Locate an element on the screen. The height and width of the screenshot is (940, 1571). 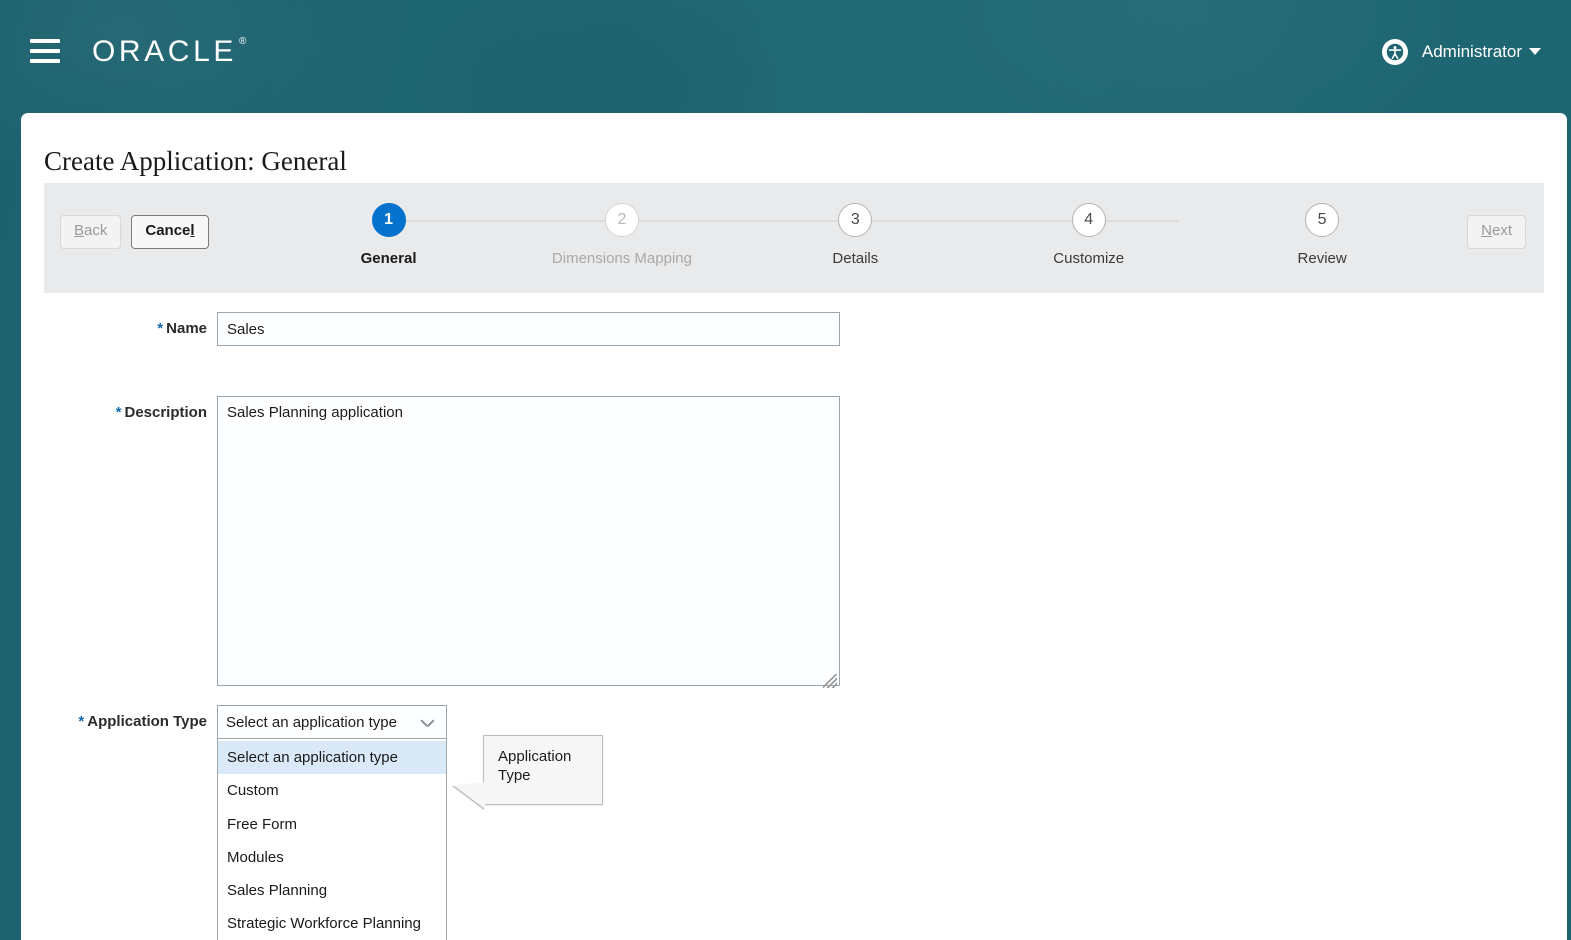
option-modules: Modules is located at coordinates (332, 857).